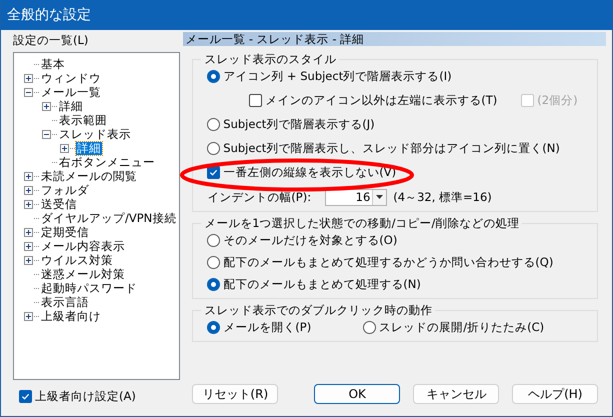  What do you see at coordinates (318, 310) in the screenshot?
I see `group-title: スレッド表示でのダブルクリック時の動作` at bounding box center [318, 310].